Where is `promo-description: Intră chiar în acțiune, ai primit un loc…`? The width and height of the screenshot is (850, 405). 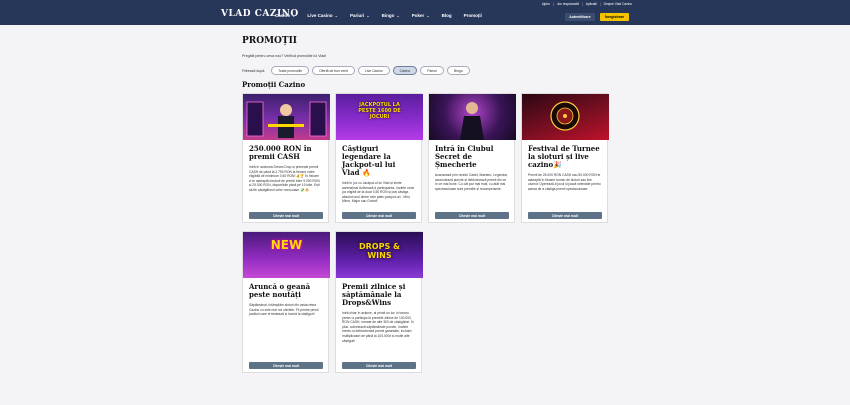
promo-description: Intră chiar în acțiune, ai primit un loc… is located at coordinates (378, 327).